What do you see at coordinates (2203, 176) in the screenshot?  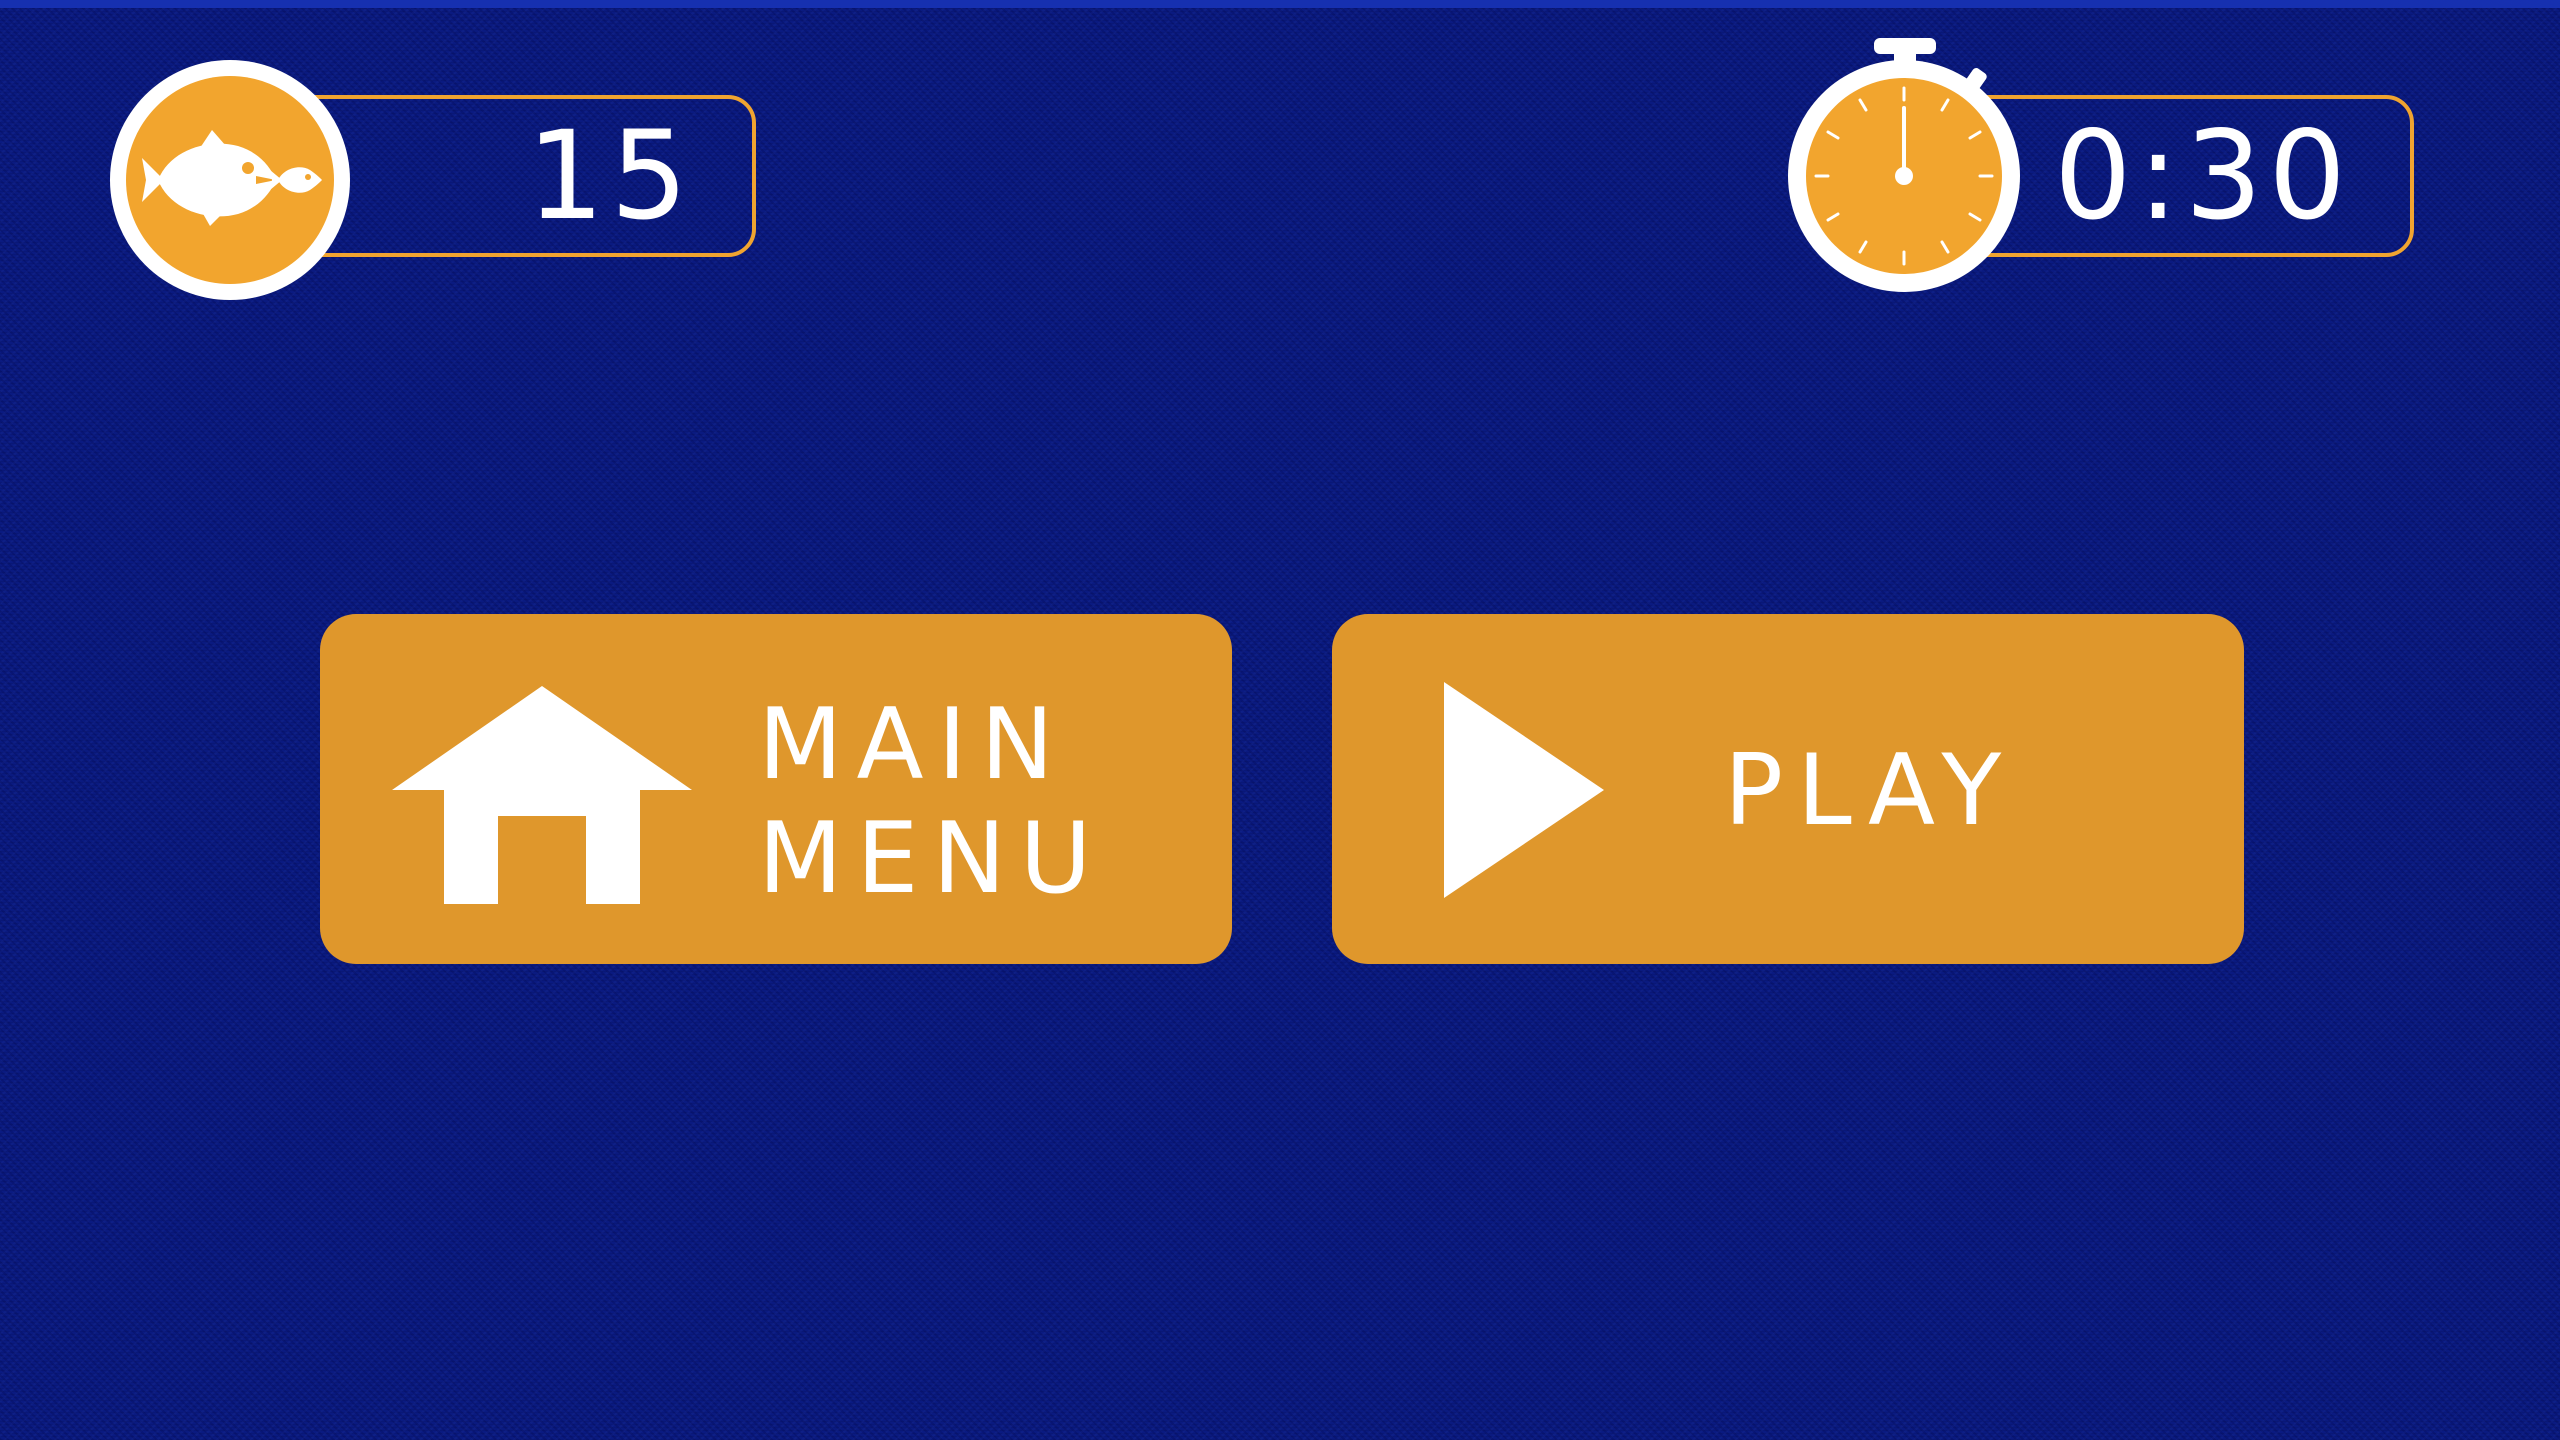 I see `timer-value: 0:30` at bounding box center [2203, 176].